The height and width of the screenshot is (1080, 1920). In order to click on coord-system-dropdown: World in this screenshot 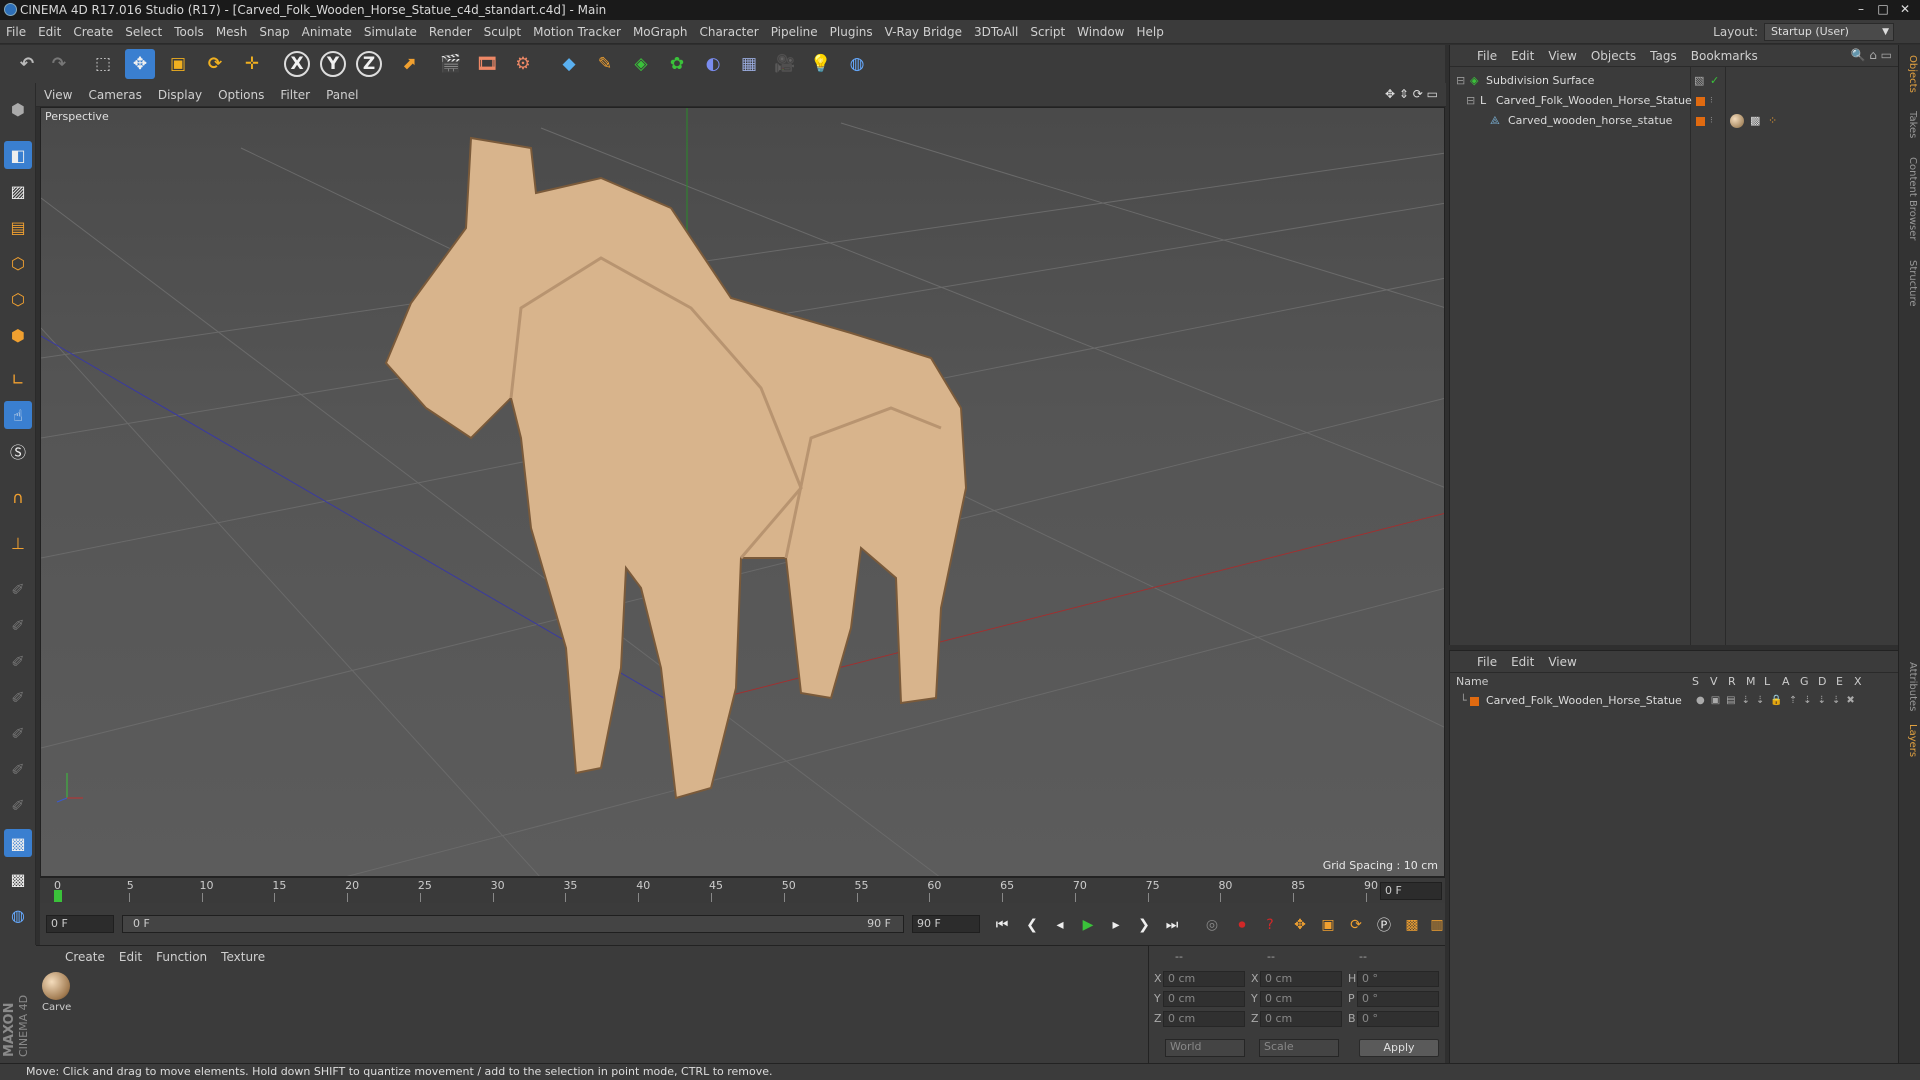, I will do `click(1205, 1048)`.